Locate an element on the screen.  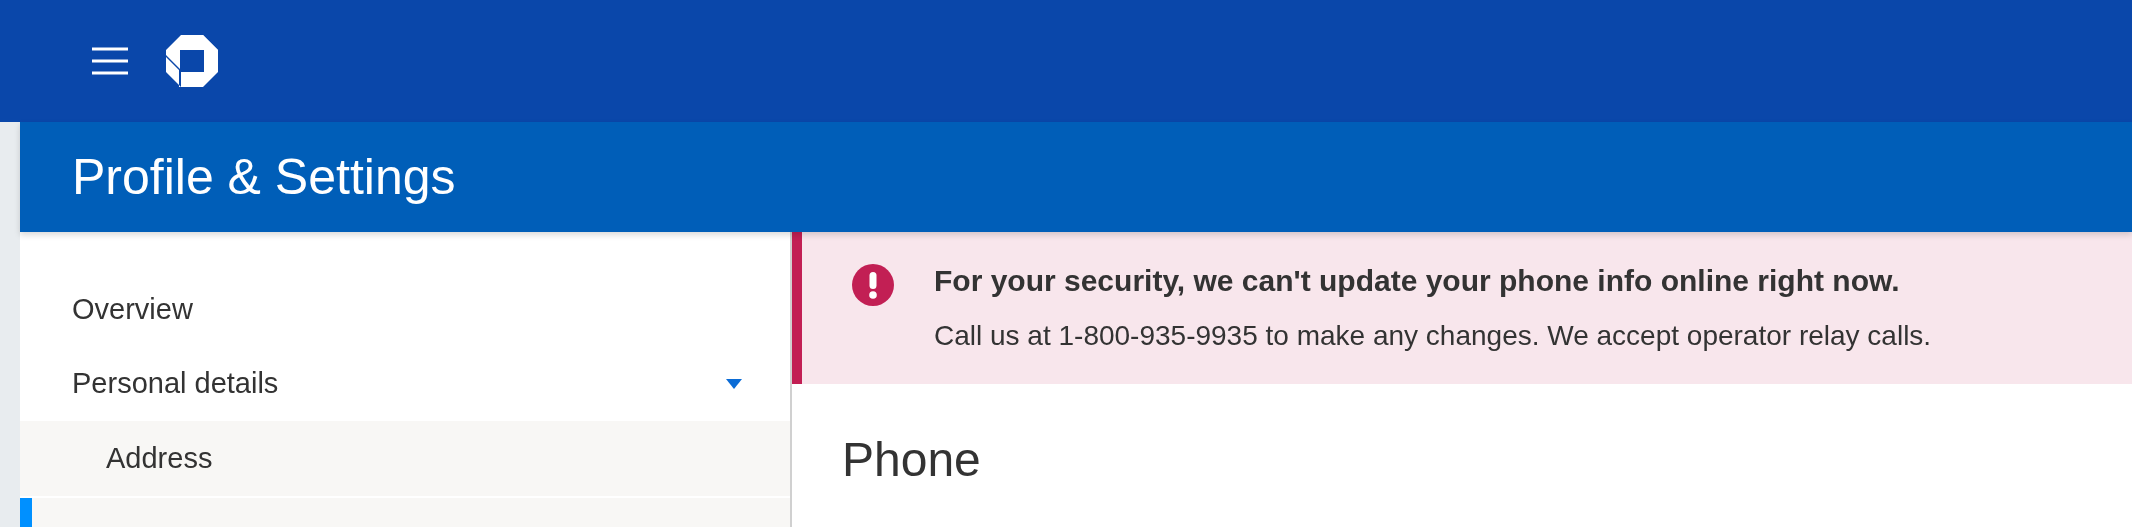
sidebar-item: Personal details is located at coordinates (405, 384).